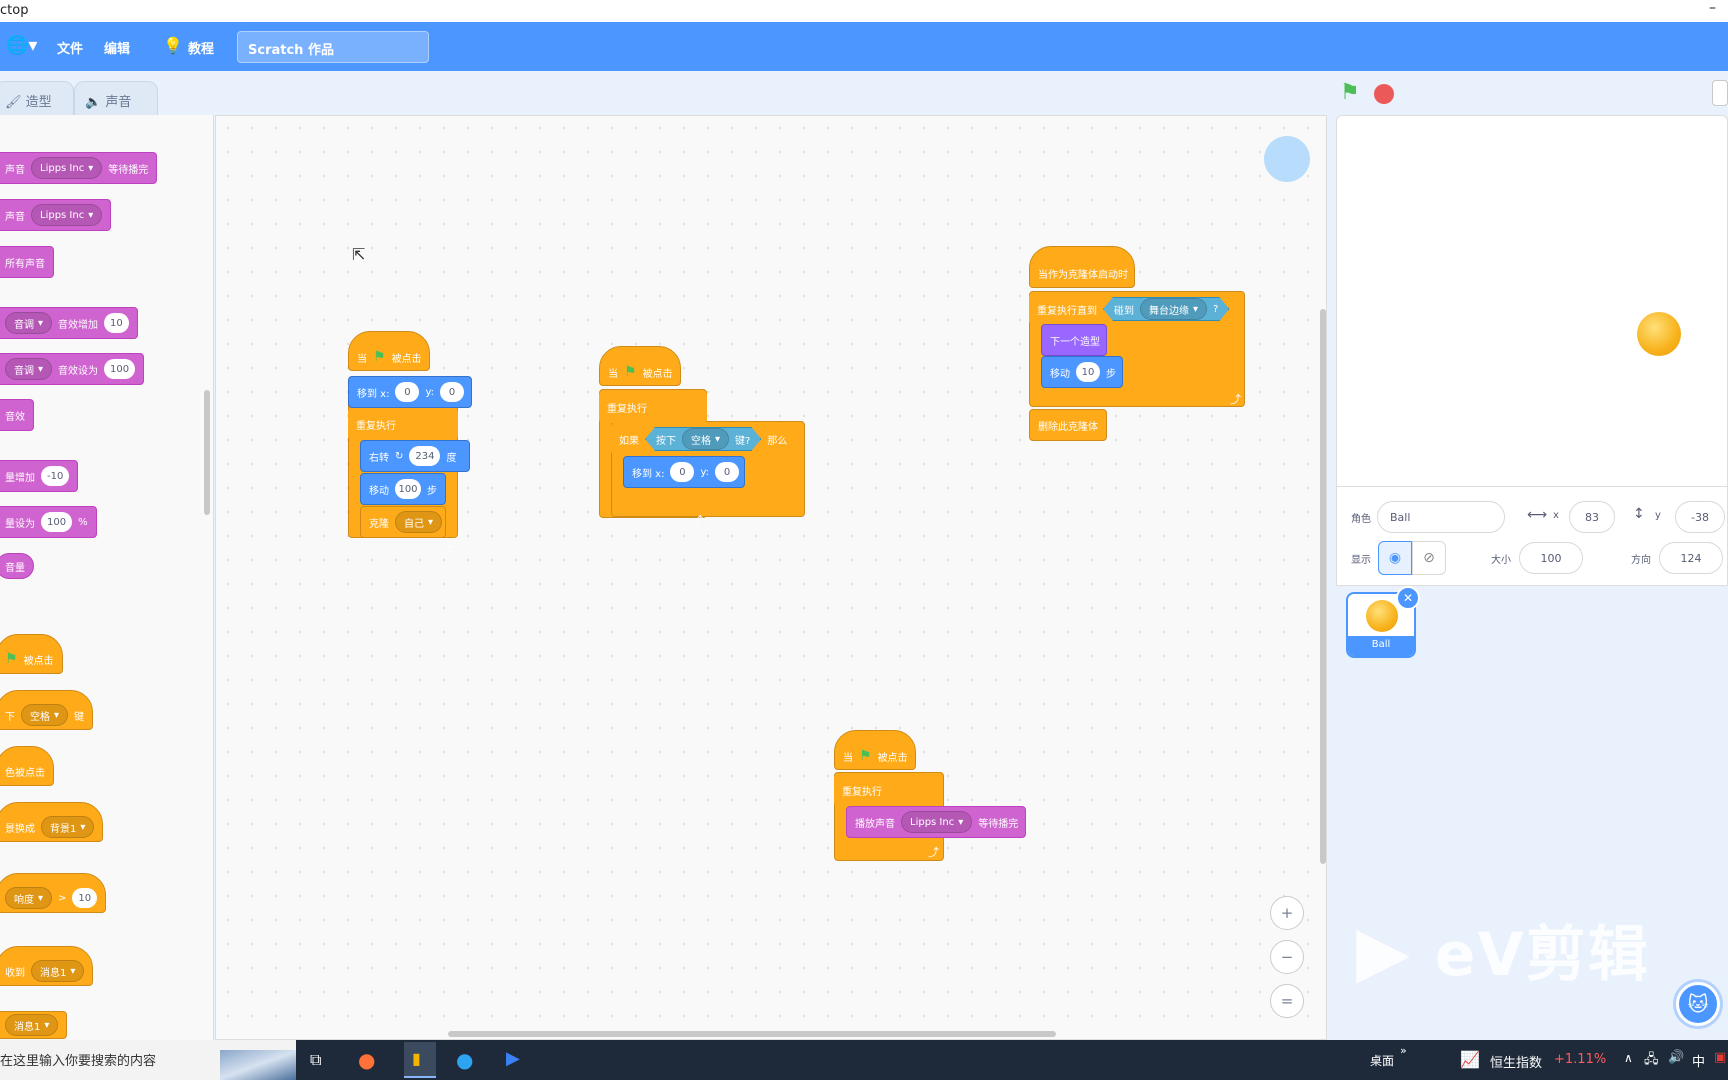 The width and height of the screenshot is (1728, 1080). Describe the element at coordinates (72, 369) in the screenshot. I see `palette-block-set-effect: 音调 ▾ 音效设为 100` at that location.